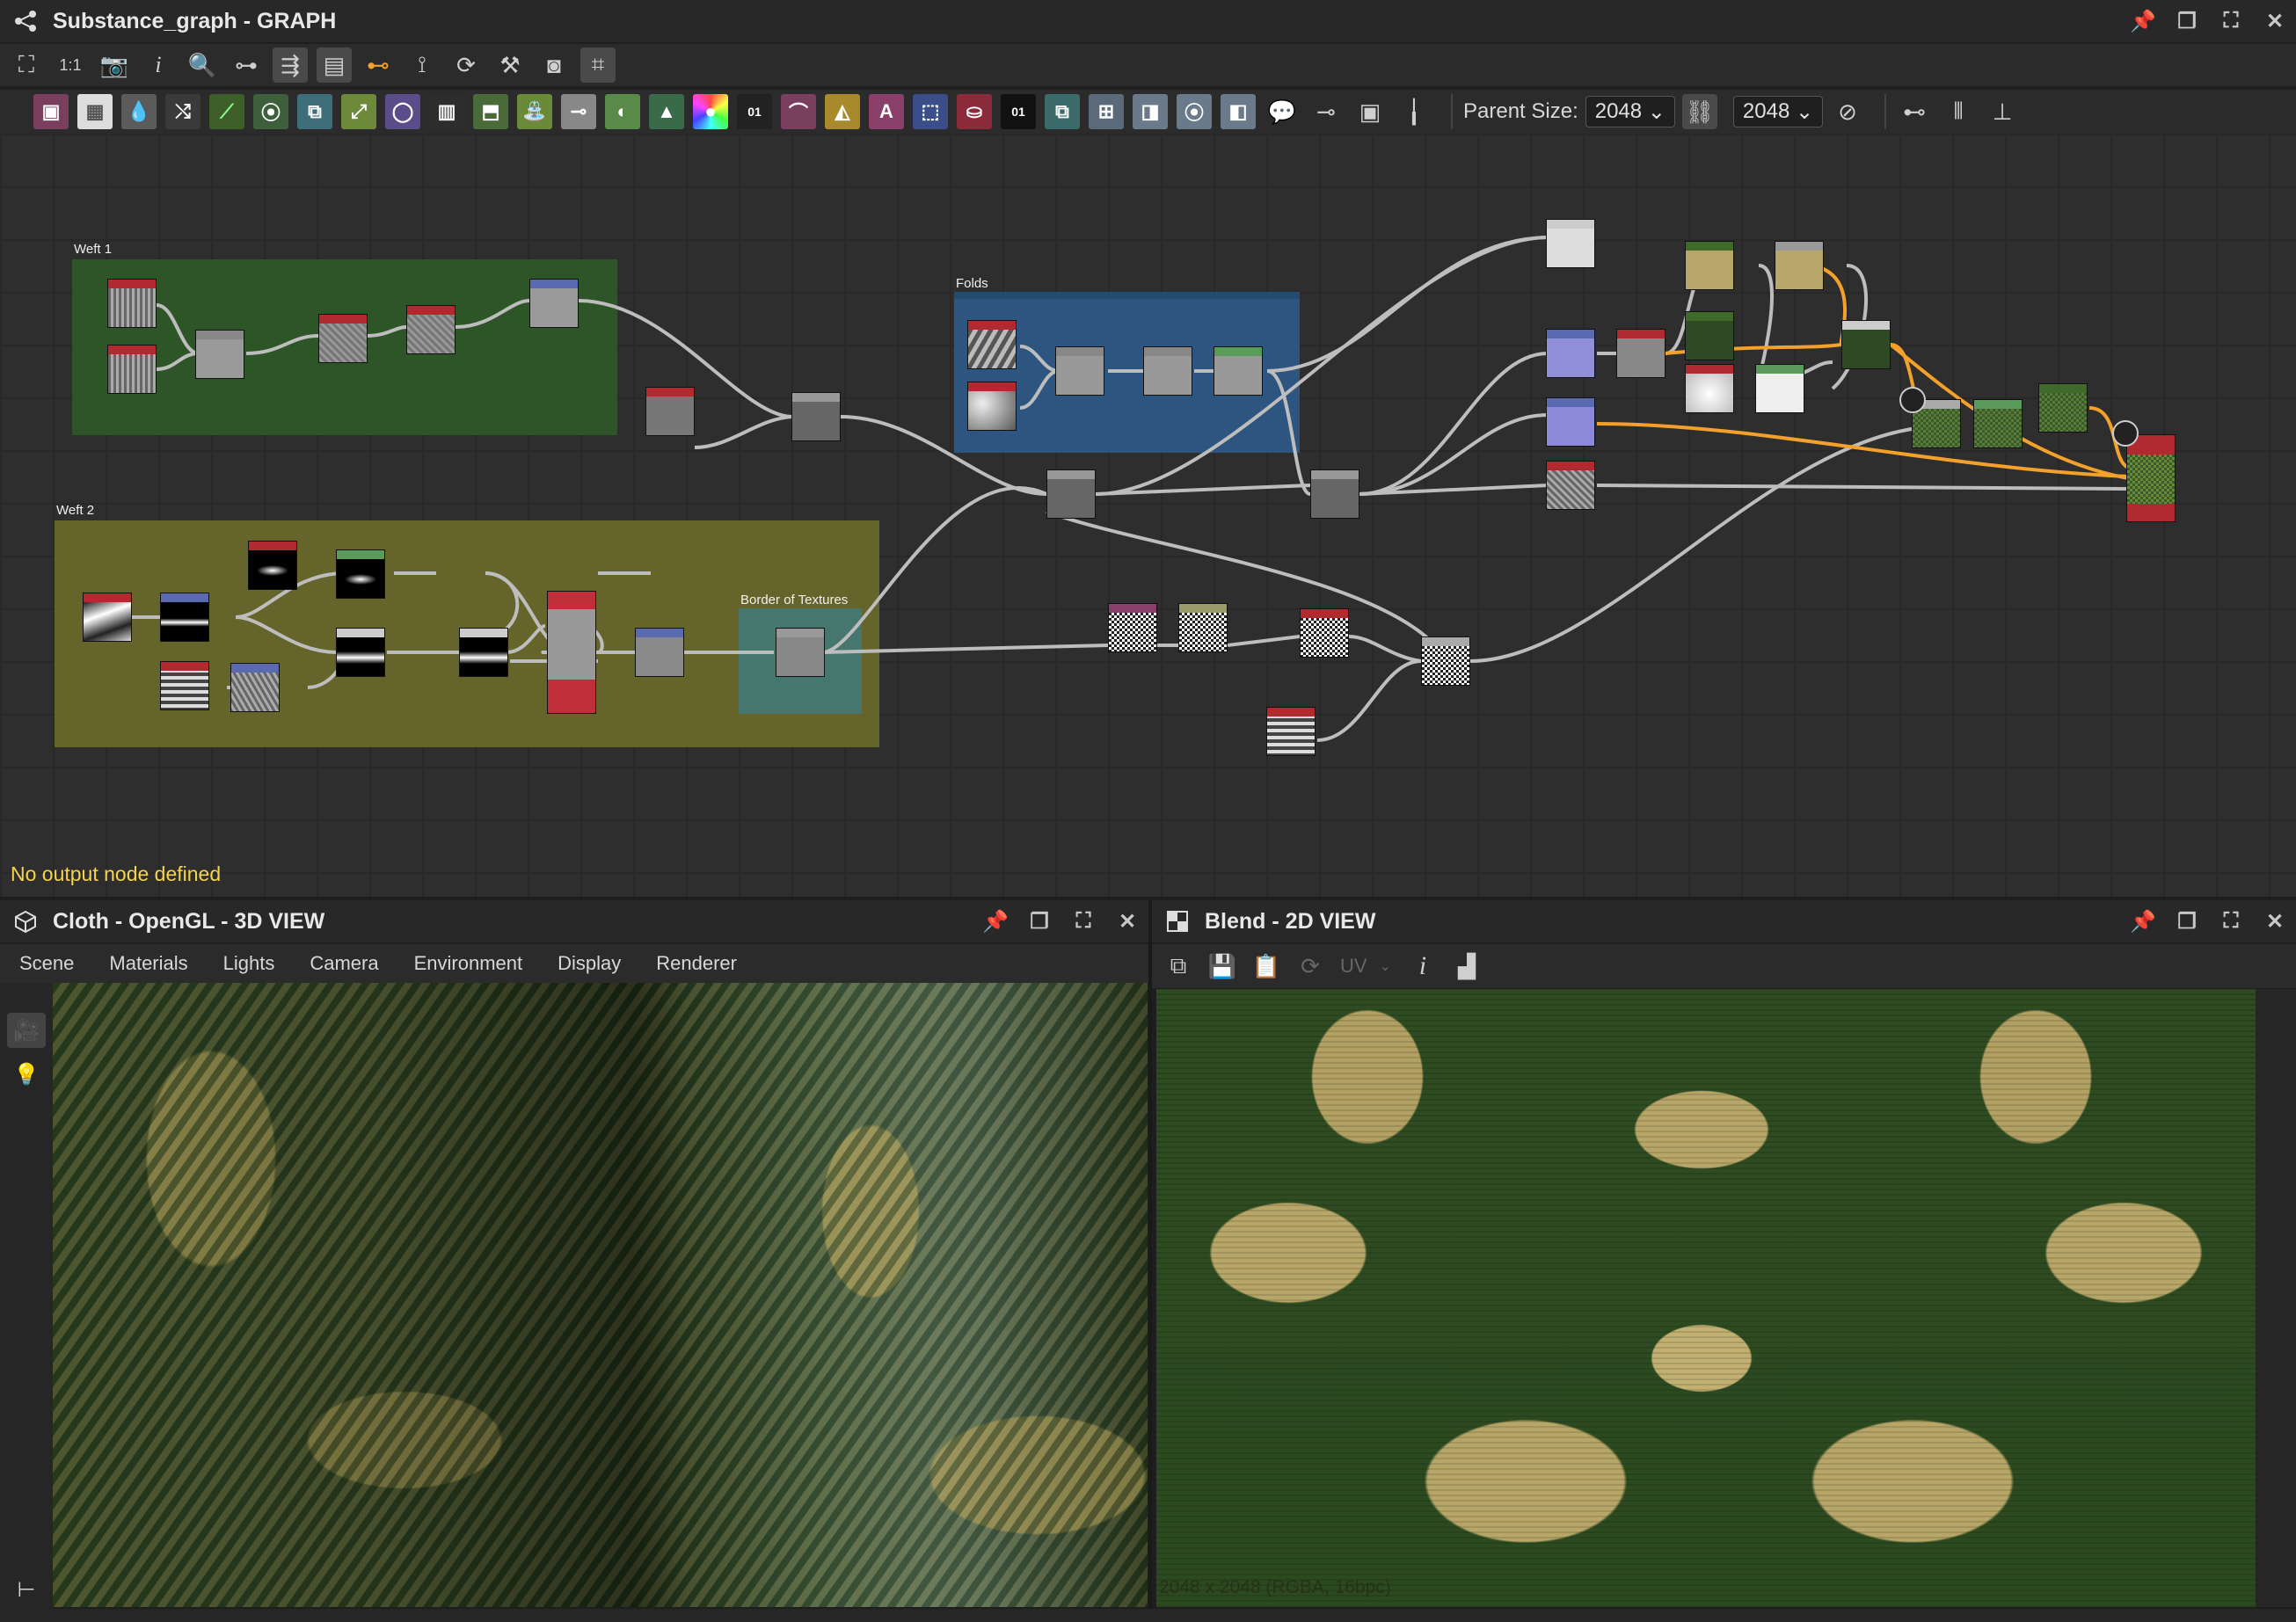  Describe the element at coordinates (510, 65) in the screenshot. I see `tools-icon: ⚒` at that location.